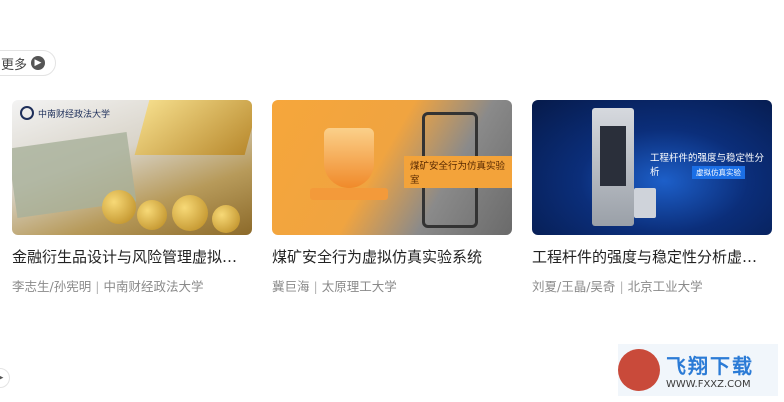 This screenshot has width=784, height=402. I want to click on course-teachers: 冀巨海, so click(291, 286).